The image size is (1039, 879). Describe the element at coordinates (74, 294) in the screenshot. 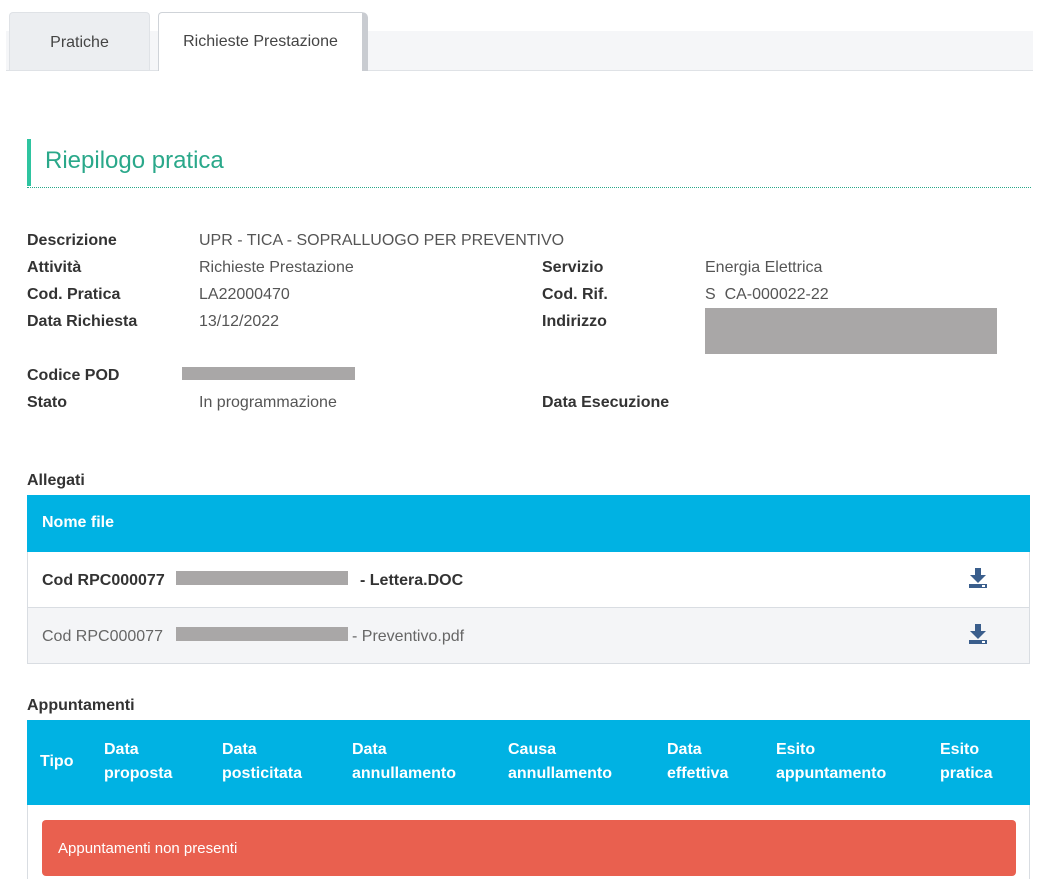

I see `label-cod-pratica: Cod. Pratica` at that location.